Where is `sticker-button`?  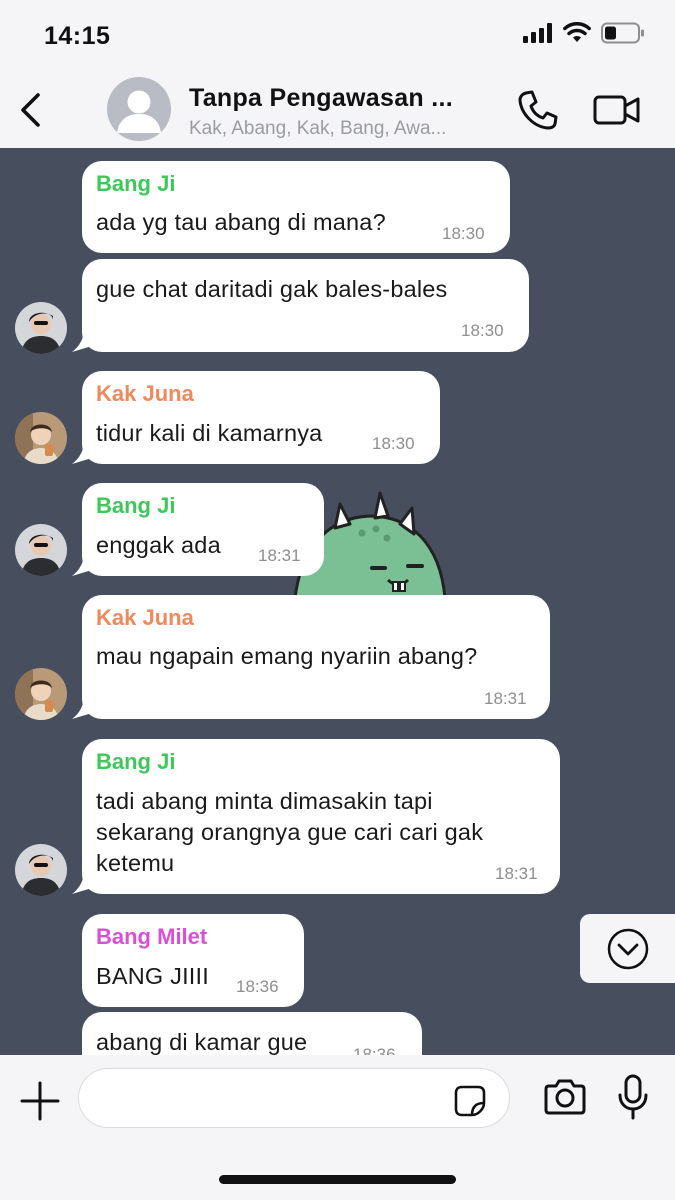
sticker-button is located at coordinates (470, 1101).